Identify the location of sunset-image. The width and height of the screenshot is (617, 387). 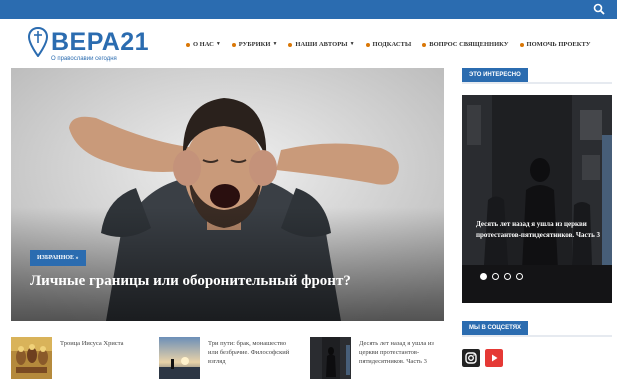
(179, 358).